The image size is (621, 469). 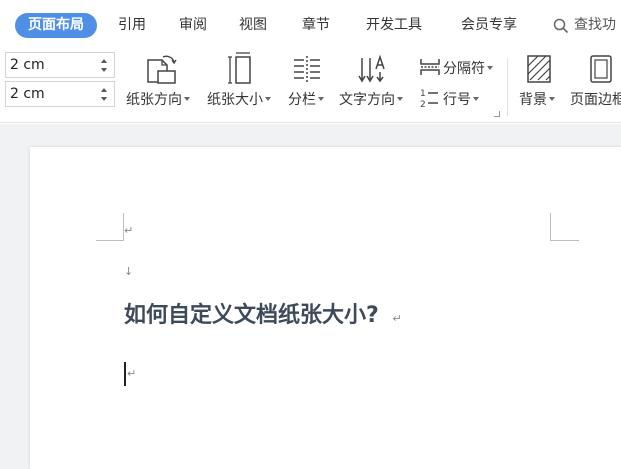 What do you see at coordinates (371, 68) in the screenshot?
I see `text-direction-icon` at bounding box center [371, 68].